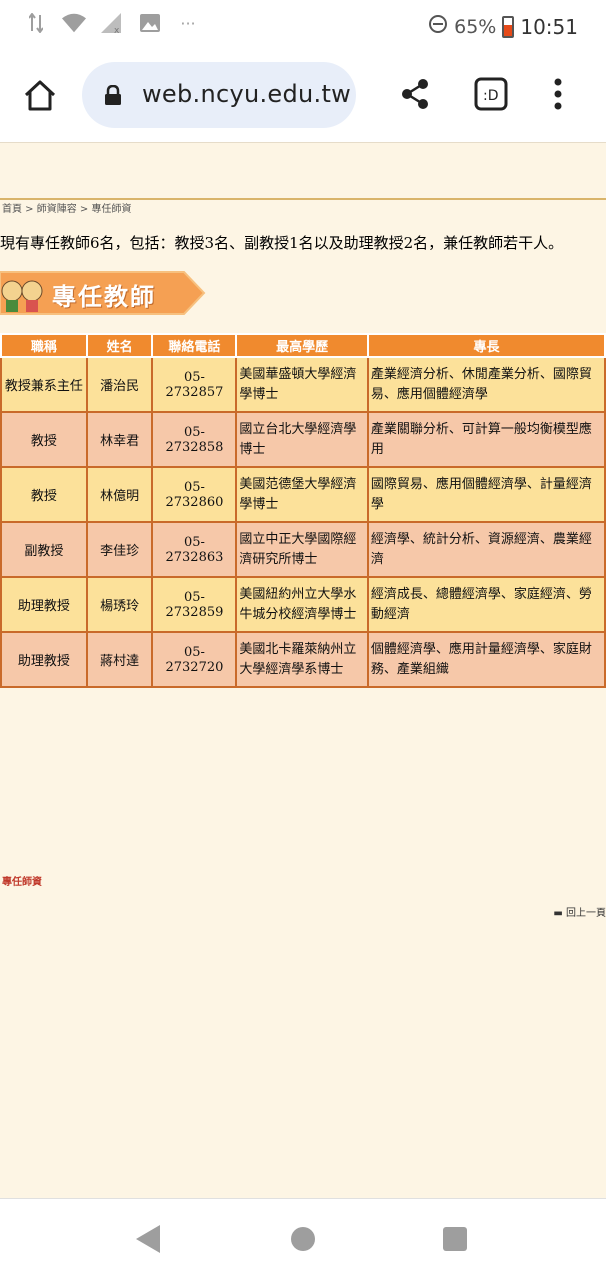  I want to click on cell-phone: 05-2732720, so click(194, 659).